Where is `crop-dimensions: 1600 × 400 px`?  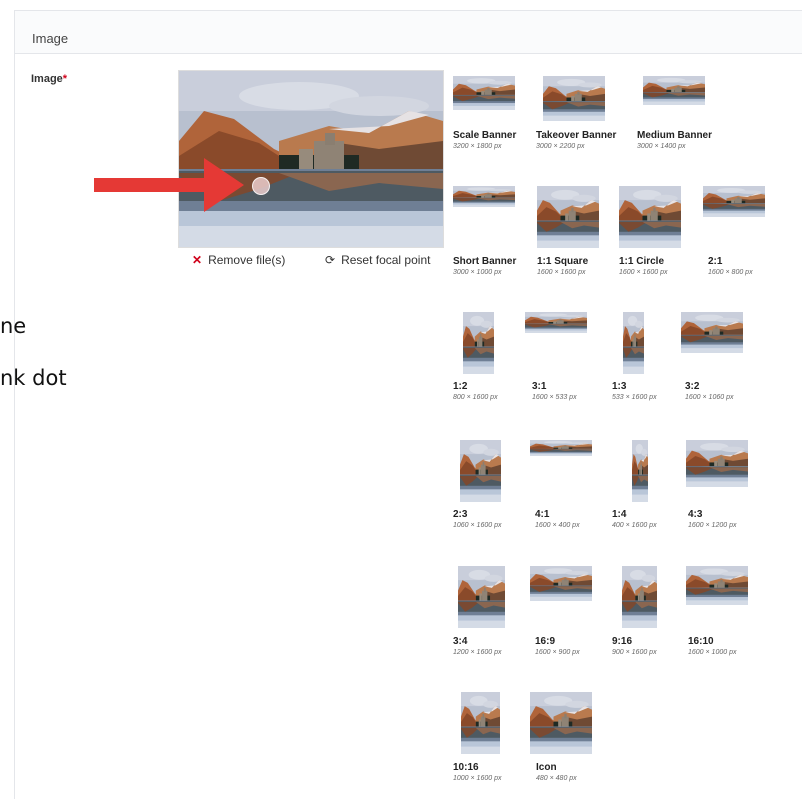
crop-dimensions: 1600 × 400 px is located at coordinates (557, 525).